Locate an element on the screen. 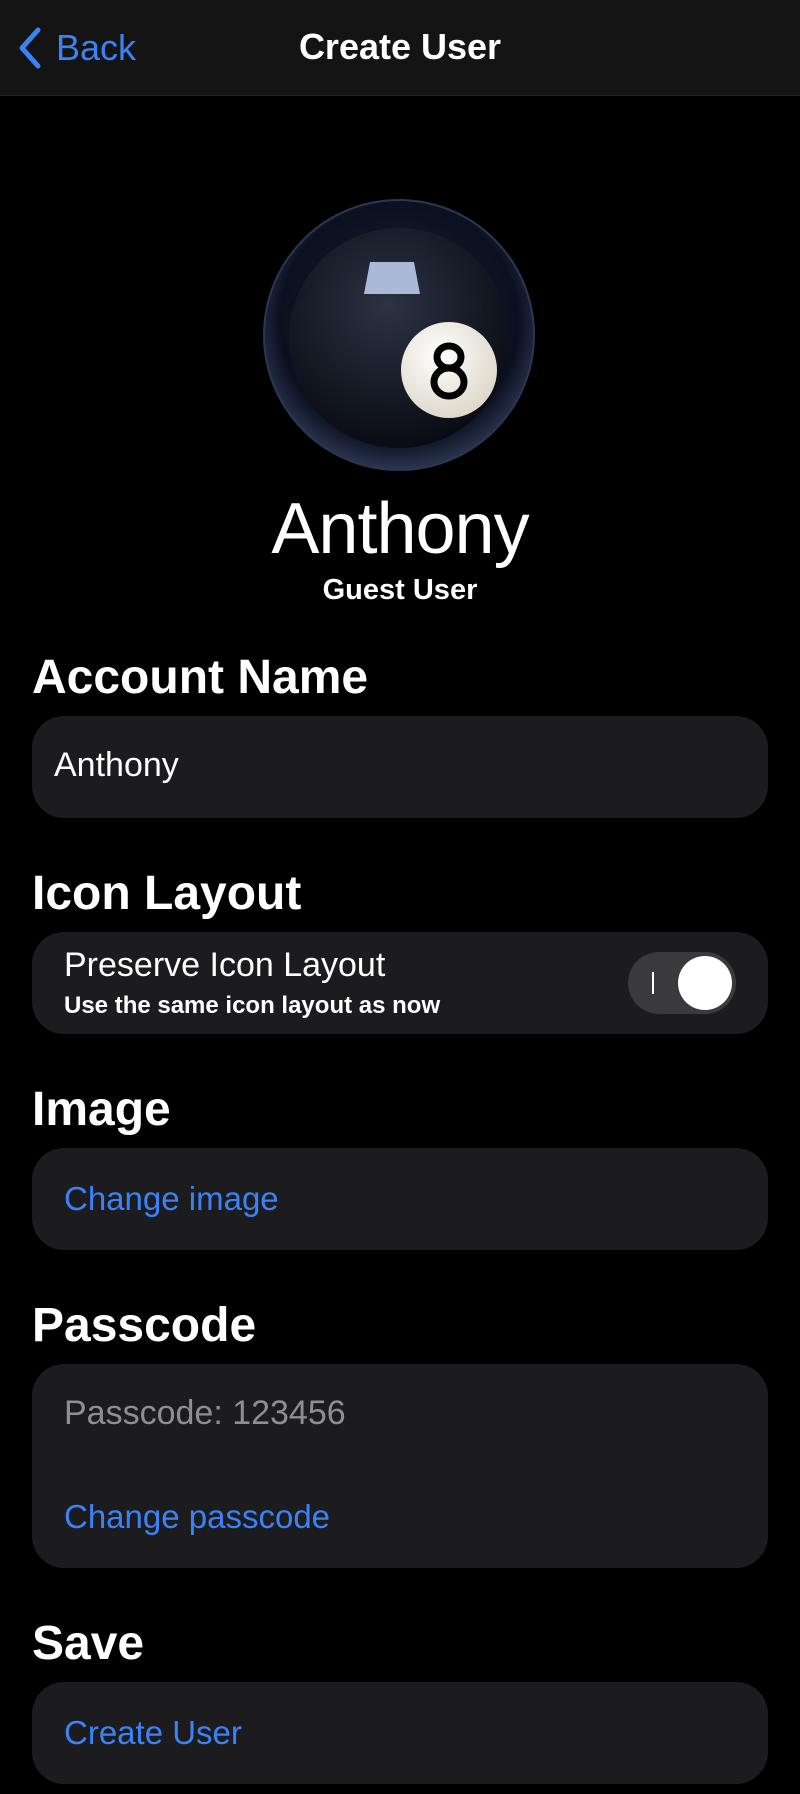  toggle-knob is located at coordinates (705, 983).